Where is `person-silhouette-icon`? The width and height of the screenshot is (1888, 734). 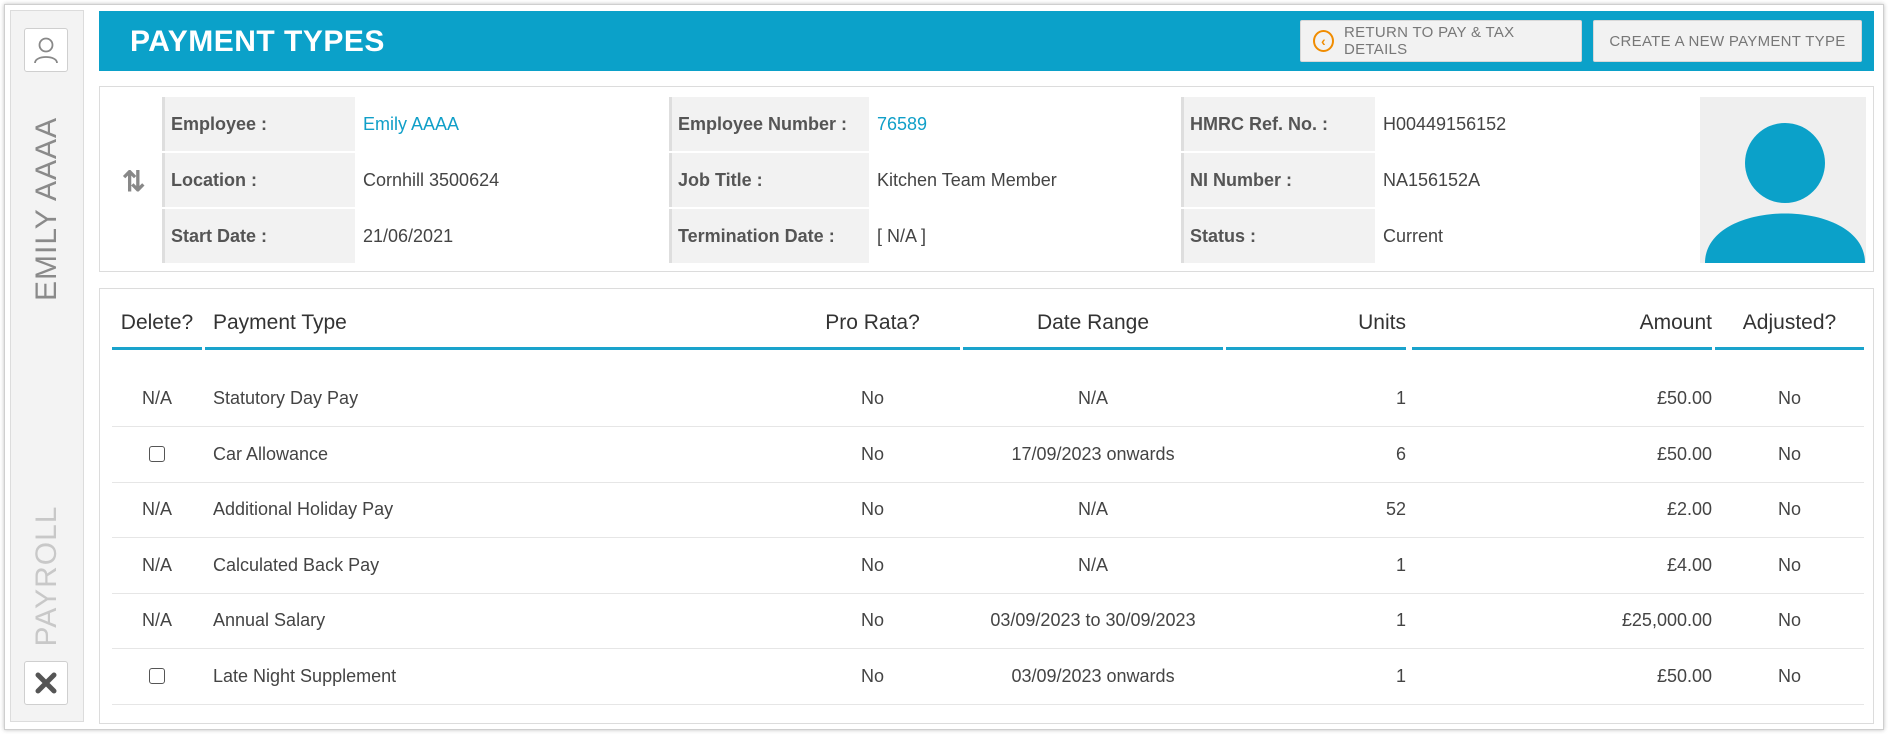
person-silhouette-icon is located at coordinates (1785, 193).